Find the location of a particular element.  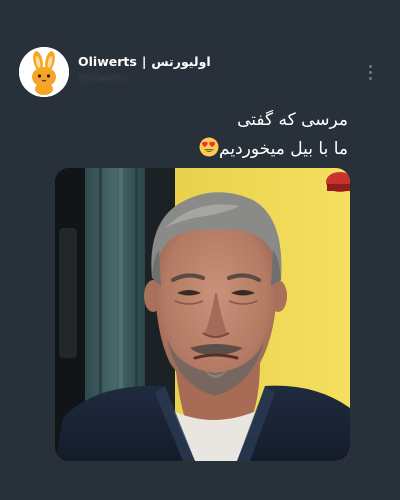

author-handle: @oliwerts is located at coordinates (105, 80).